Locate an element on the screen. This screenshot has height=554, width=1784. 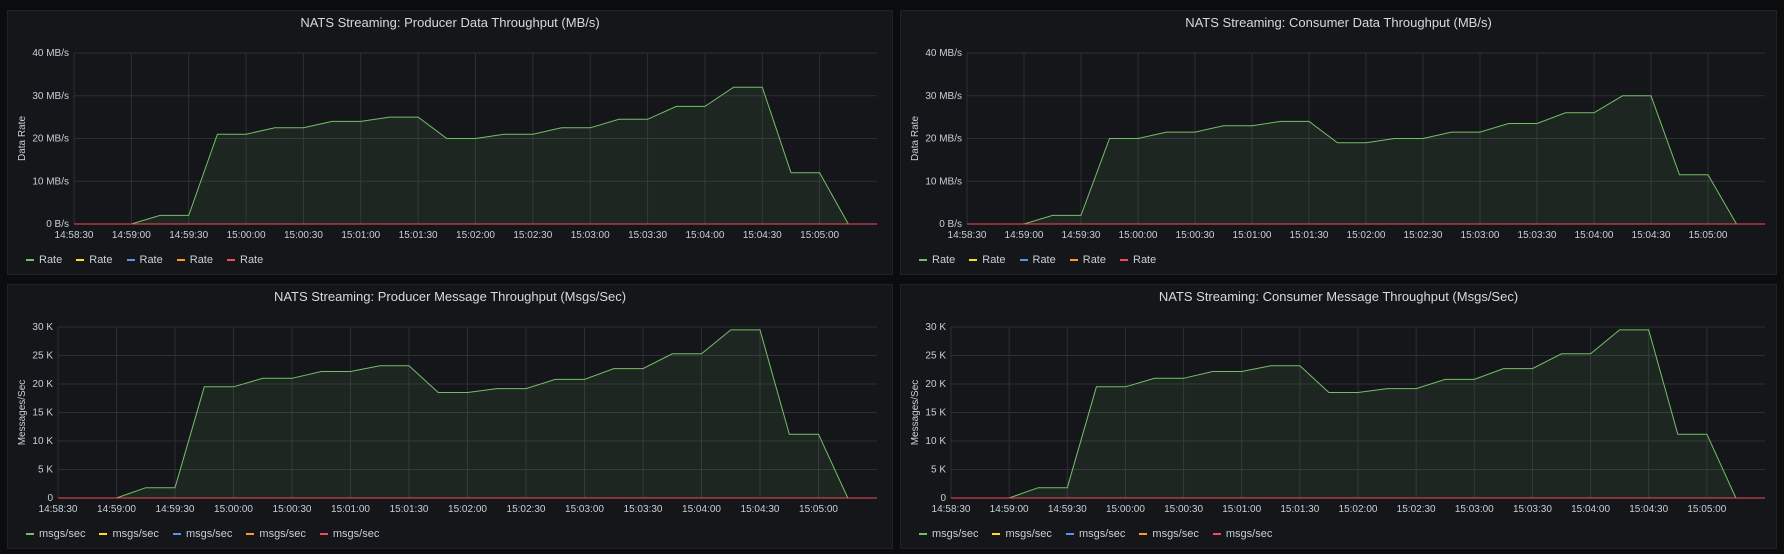
legend: msgs/sec msgs/sec msgs/sec msgs/sec msgs/sec is located at coordinates (1095, 534).